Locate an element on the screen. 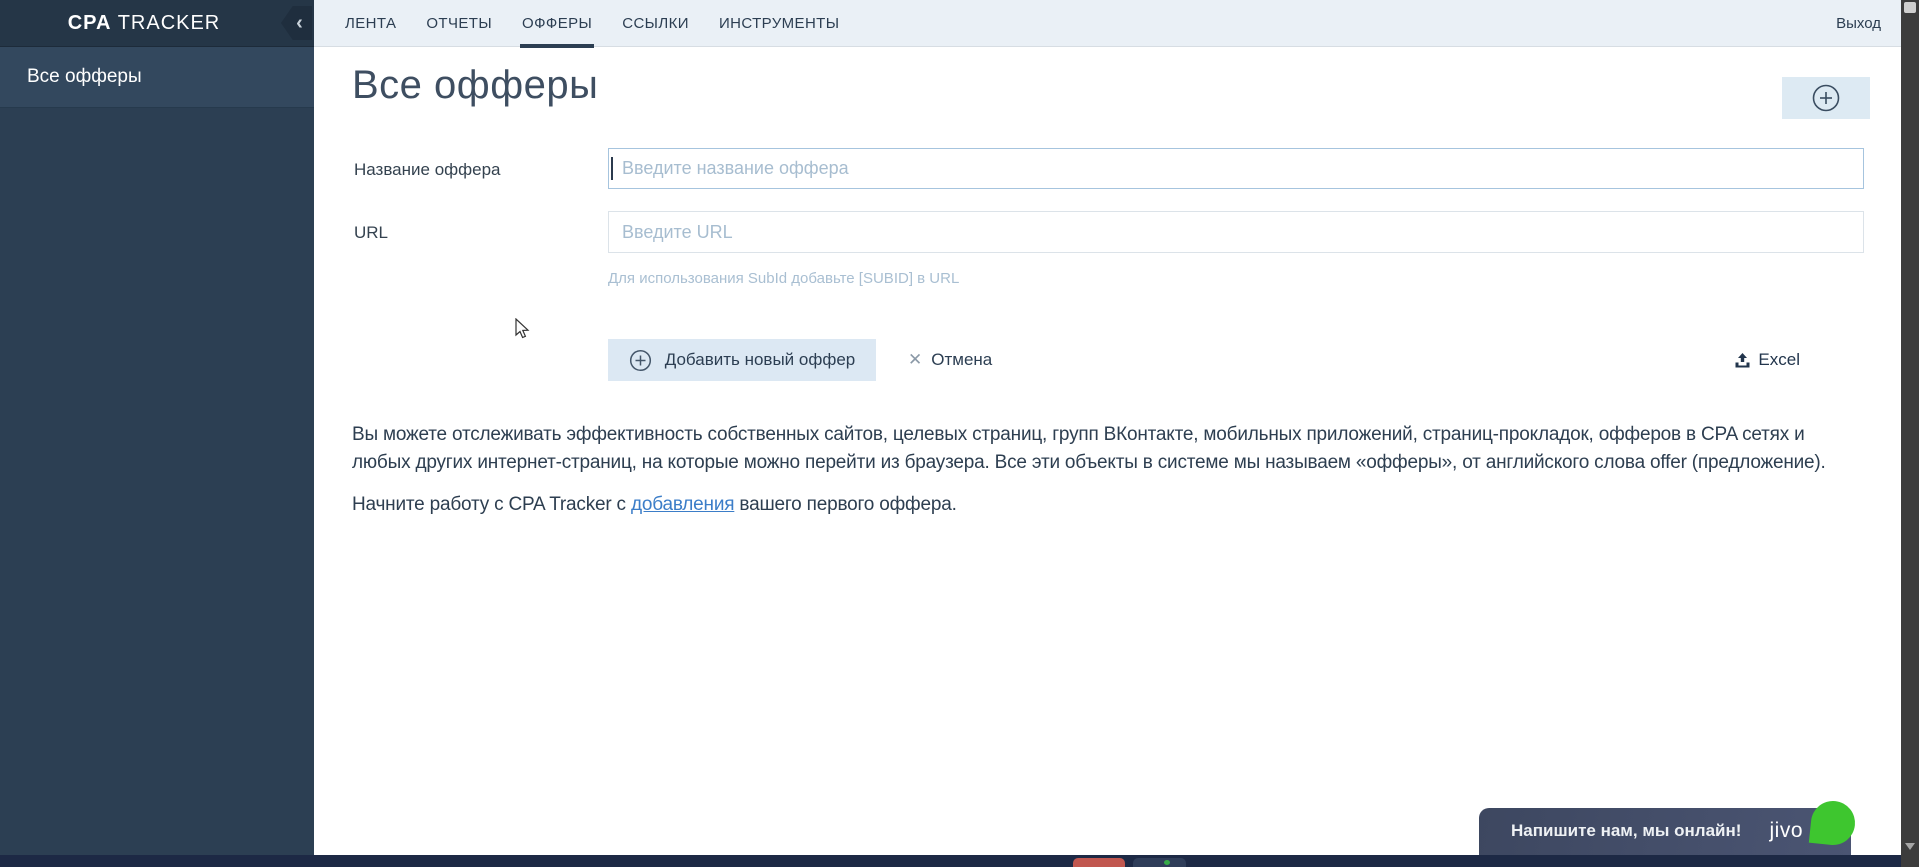  add-offer-button-label: Добавить новый оффер is located at coordinates (760, 359).